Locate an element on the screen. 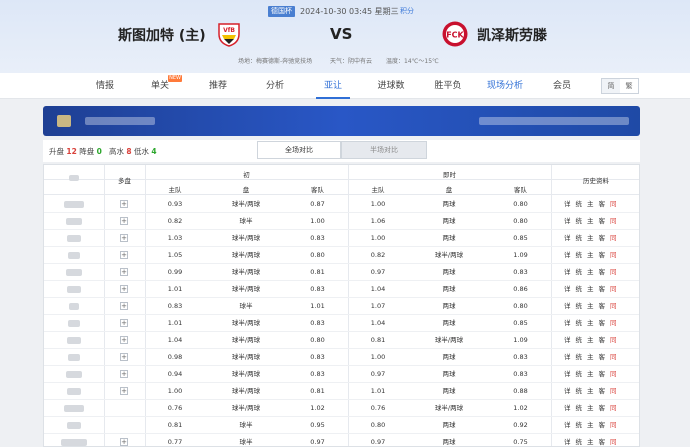  nav-item-recommend: 推荐 is located at coordinates (218, 86).